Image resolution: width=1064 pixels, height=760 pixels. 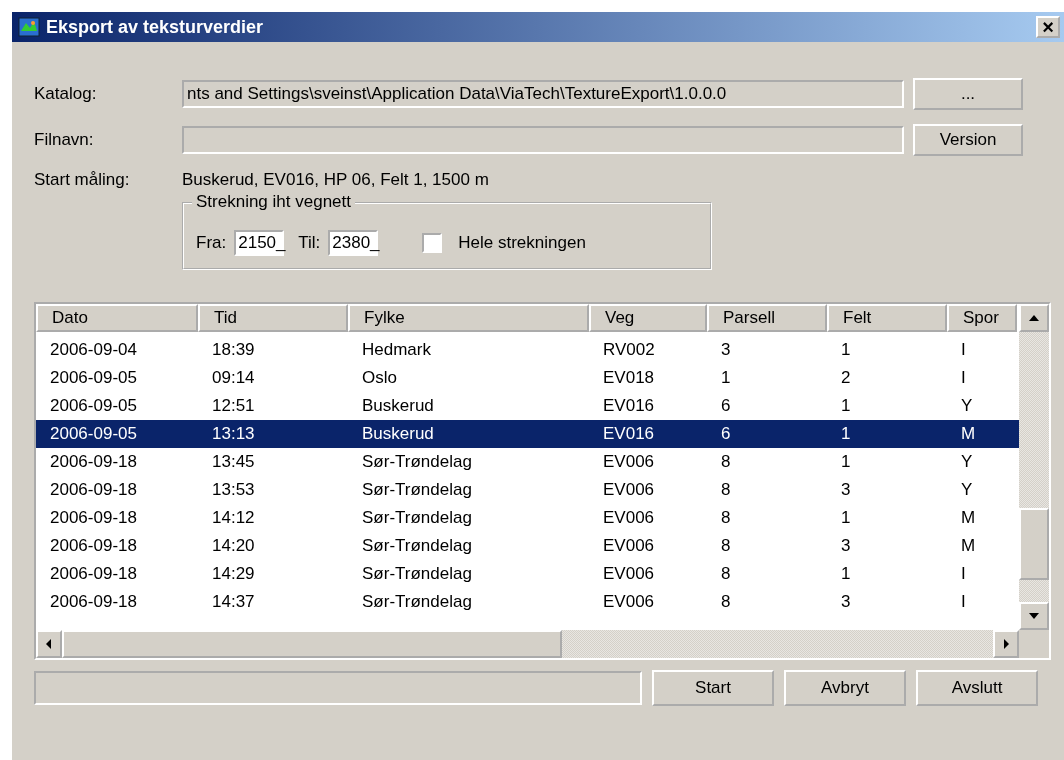 I want to click on table-row: 2006-09-18 13:53 Sør-Trøndelag EV006 8 3 Y, so click(x=527, y=490).